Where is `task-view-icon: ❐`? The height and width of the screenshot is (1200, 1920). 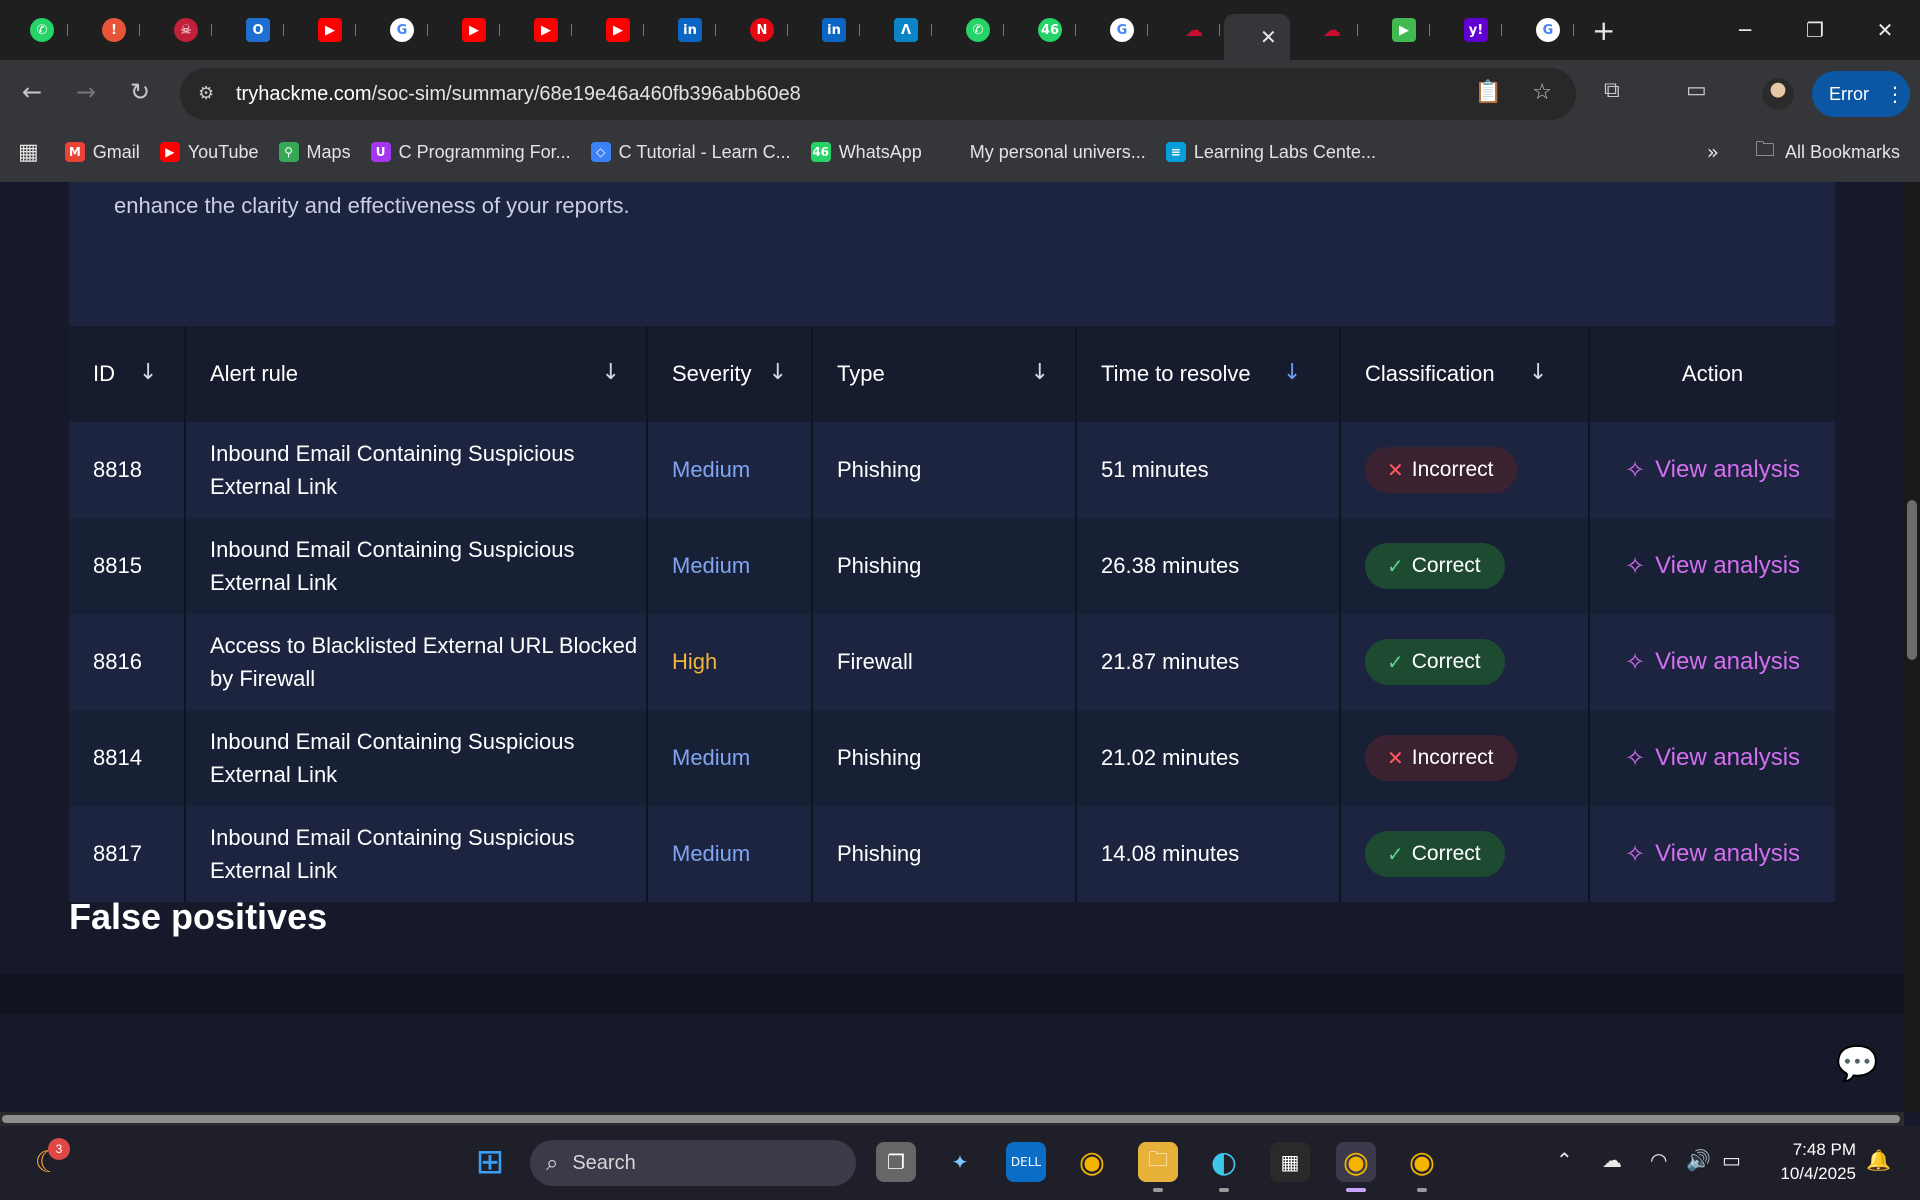
task-view-icon: ❐ is located at coordinates (896, 1162).